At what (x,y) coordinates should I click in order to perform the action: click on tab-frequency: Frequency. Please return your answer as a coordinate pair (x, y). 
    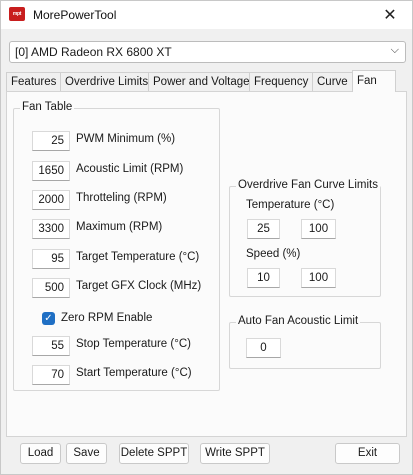
    Looking at the image, I should click on (281, 81).